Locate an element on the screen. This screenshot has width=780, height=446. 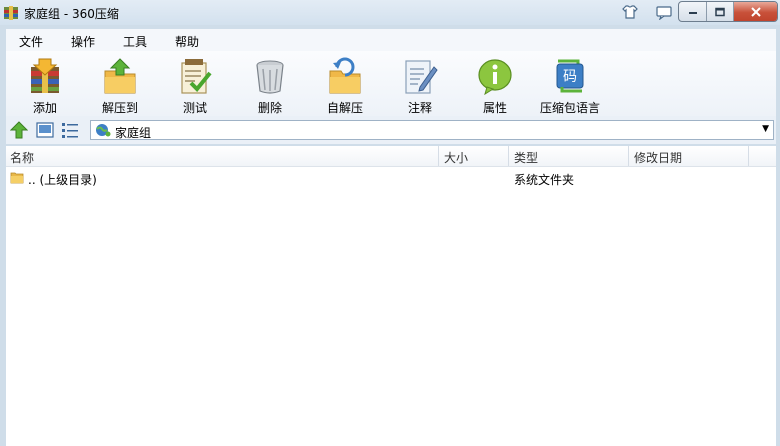
close-button is located at coordinates (755, 11).